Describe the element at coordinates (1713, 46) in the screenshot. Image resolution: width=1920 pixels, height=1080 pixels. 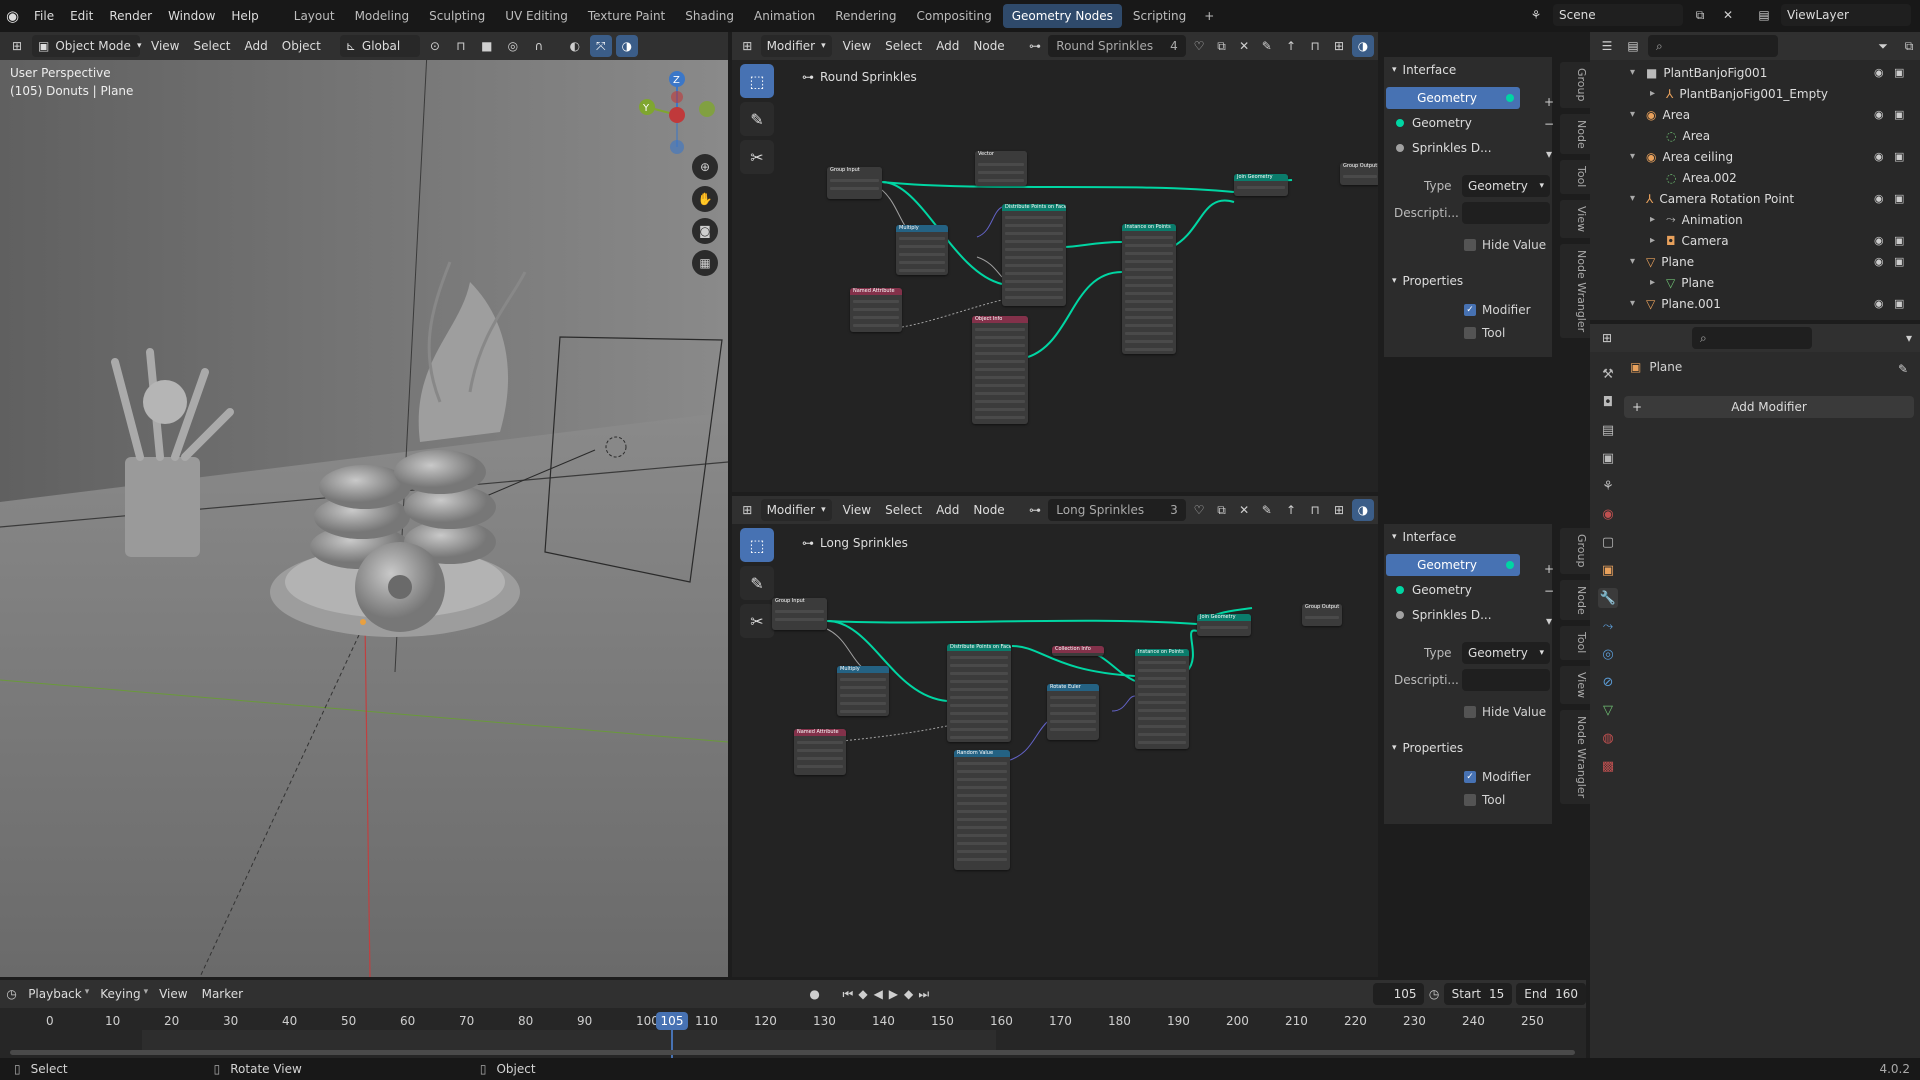
I see `outliner-search-input: ⌕` at that location.